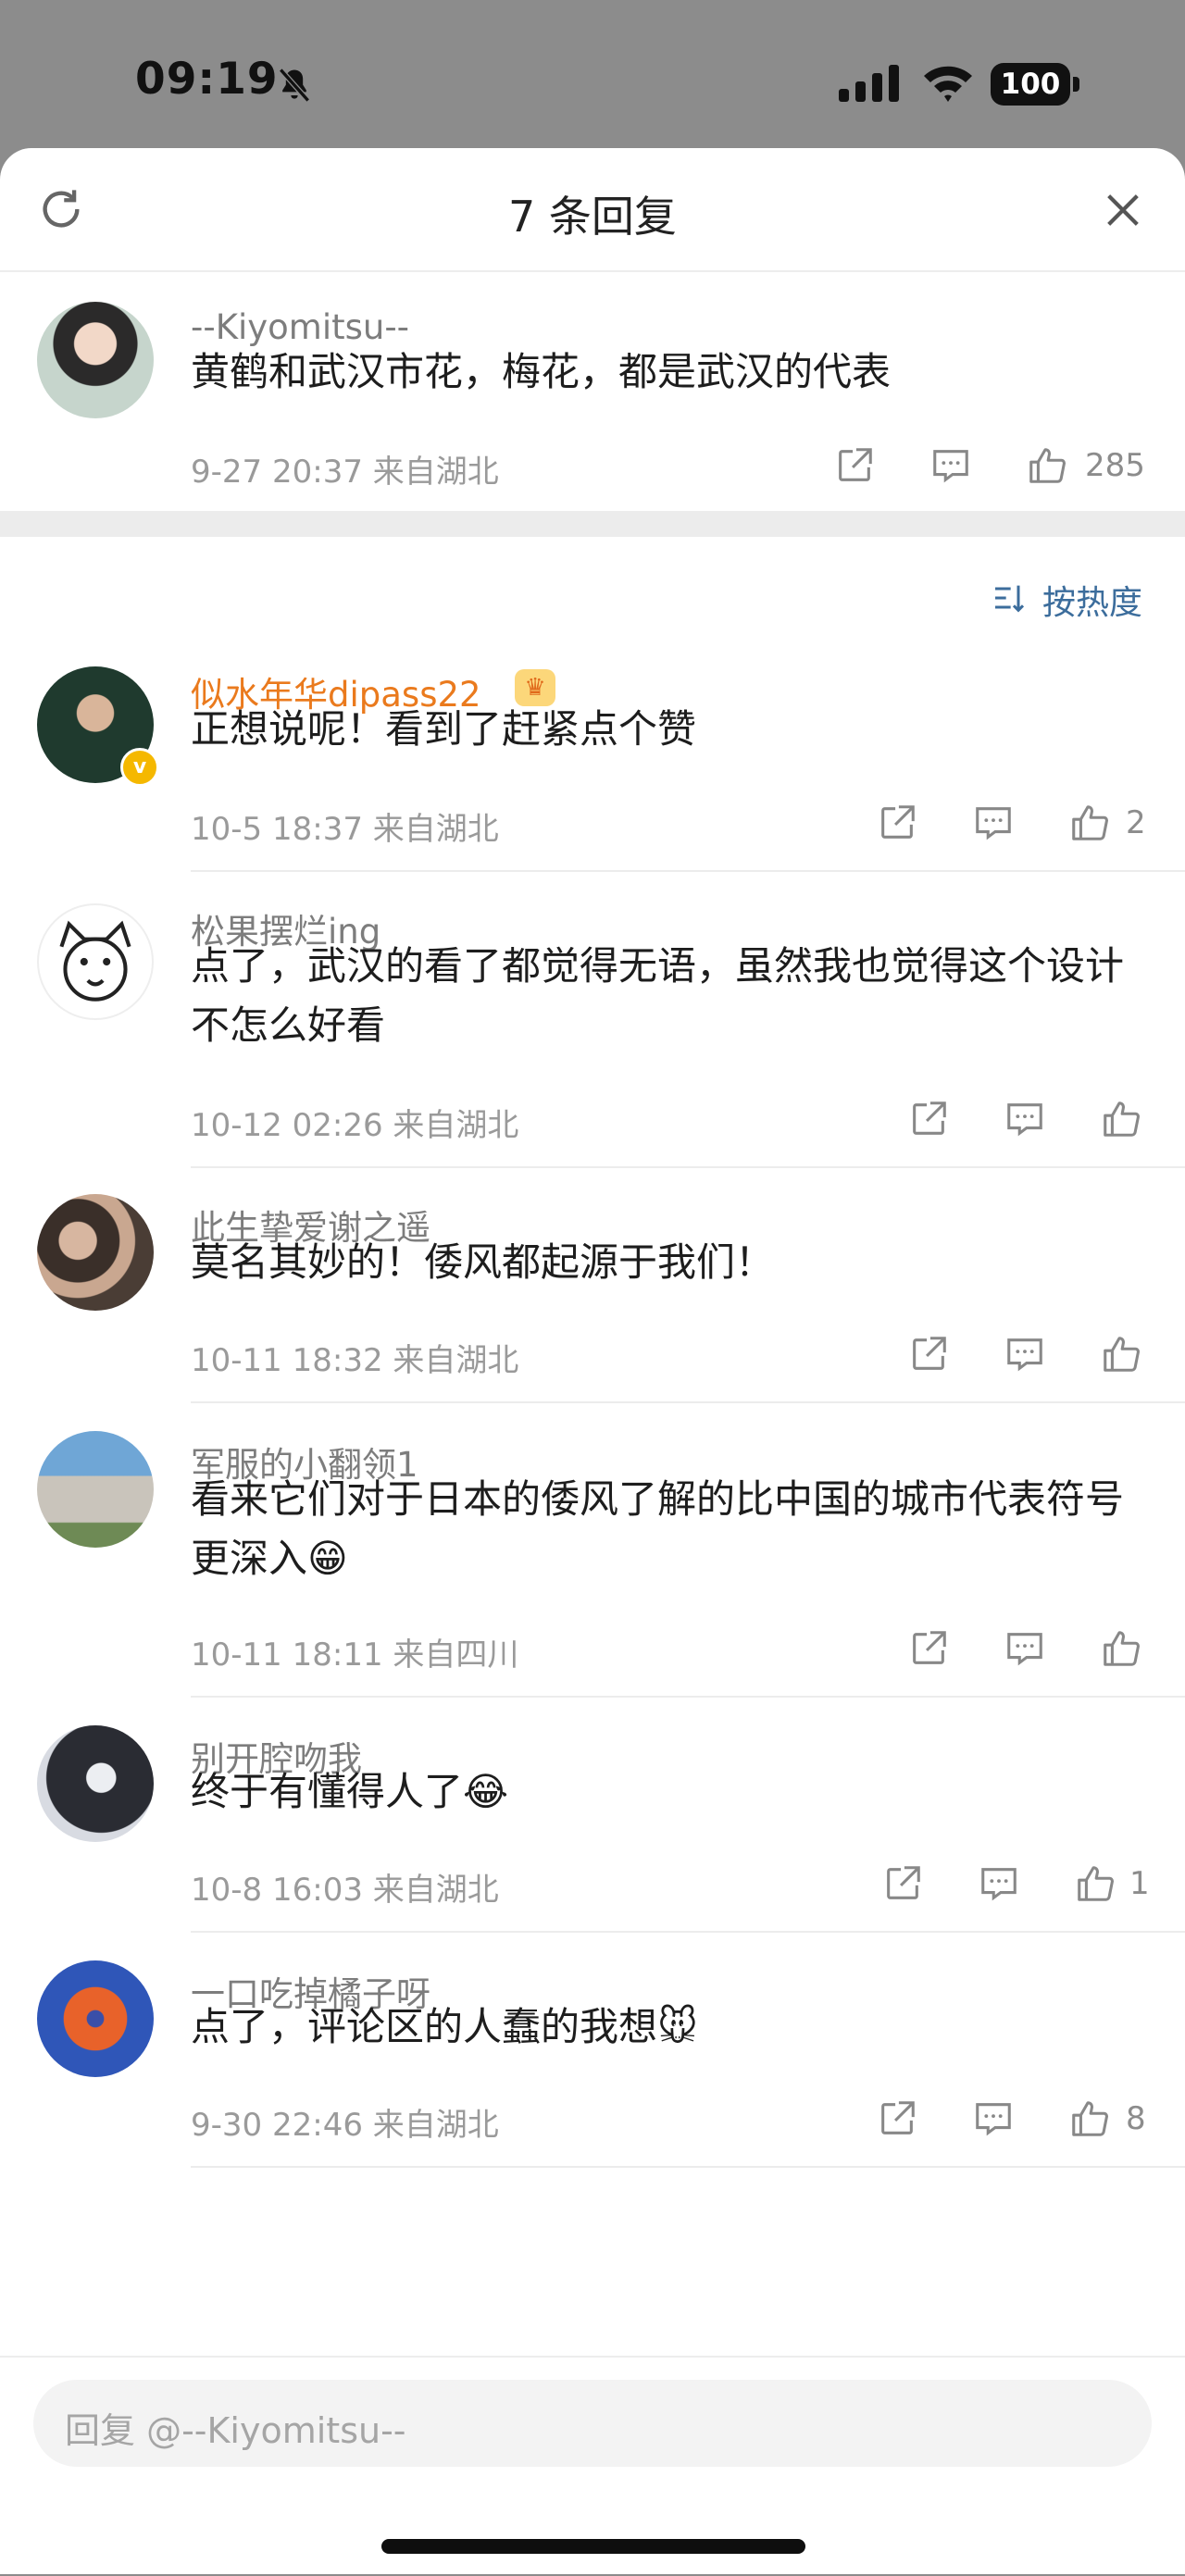 This screenshot has width=1185, height=2576. Describe the element at coordinates (1139, 1883) in the screenshot. I see `like-count: 1` at that location.